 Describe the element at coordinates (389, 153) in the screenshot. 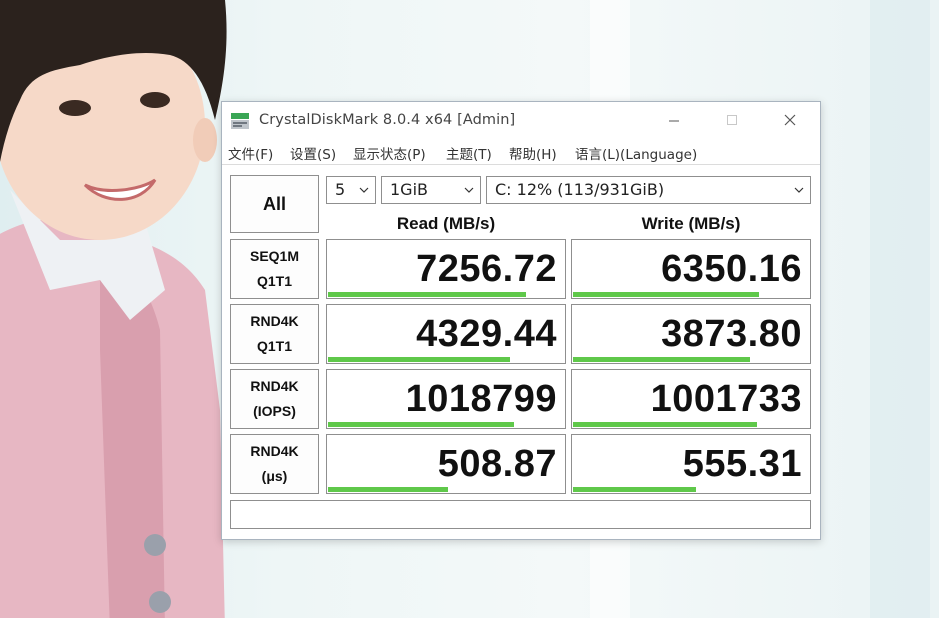

I see `menu-display-status: 显示状态(P)` at that location.